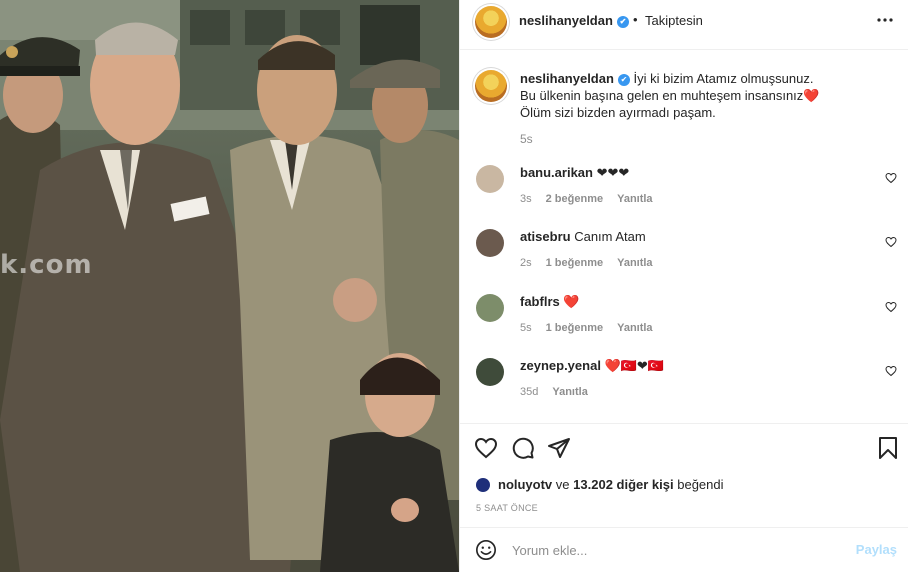  Describe the element at coordinates (674, 20) in the screenshot. I see `follow-status-button: Takiptesin` at that location.